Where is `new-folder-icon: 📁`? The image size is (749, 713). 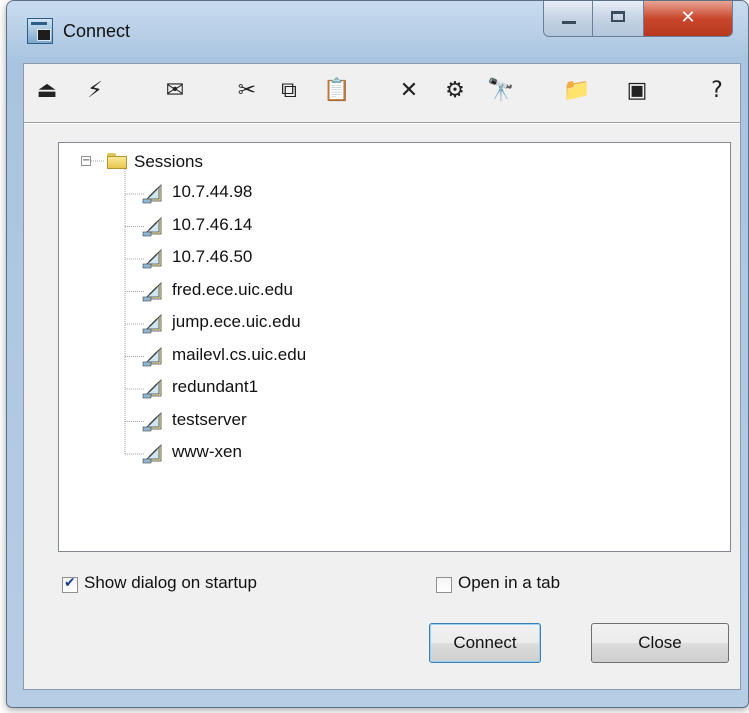
new-folder-icon: 📁 is located at coordinates (577, 90).